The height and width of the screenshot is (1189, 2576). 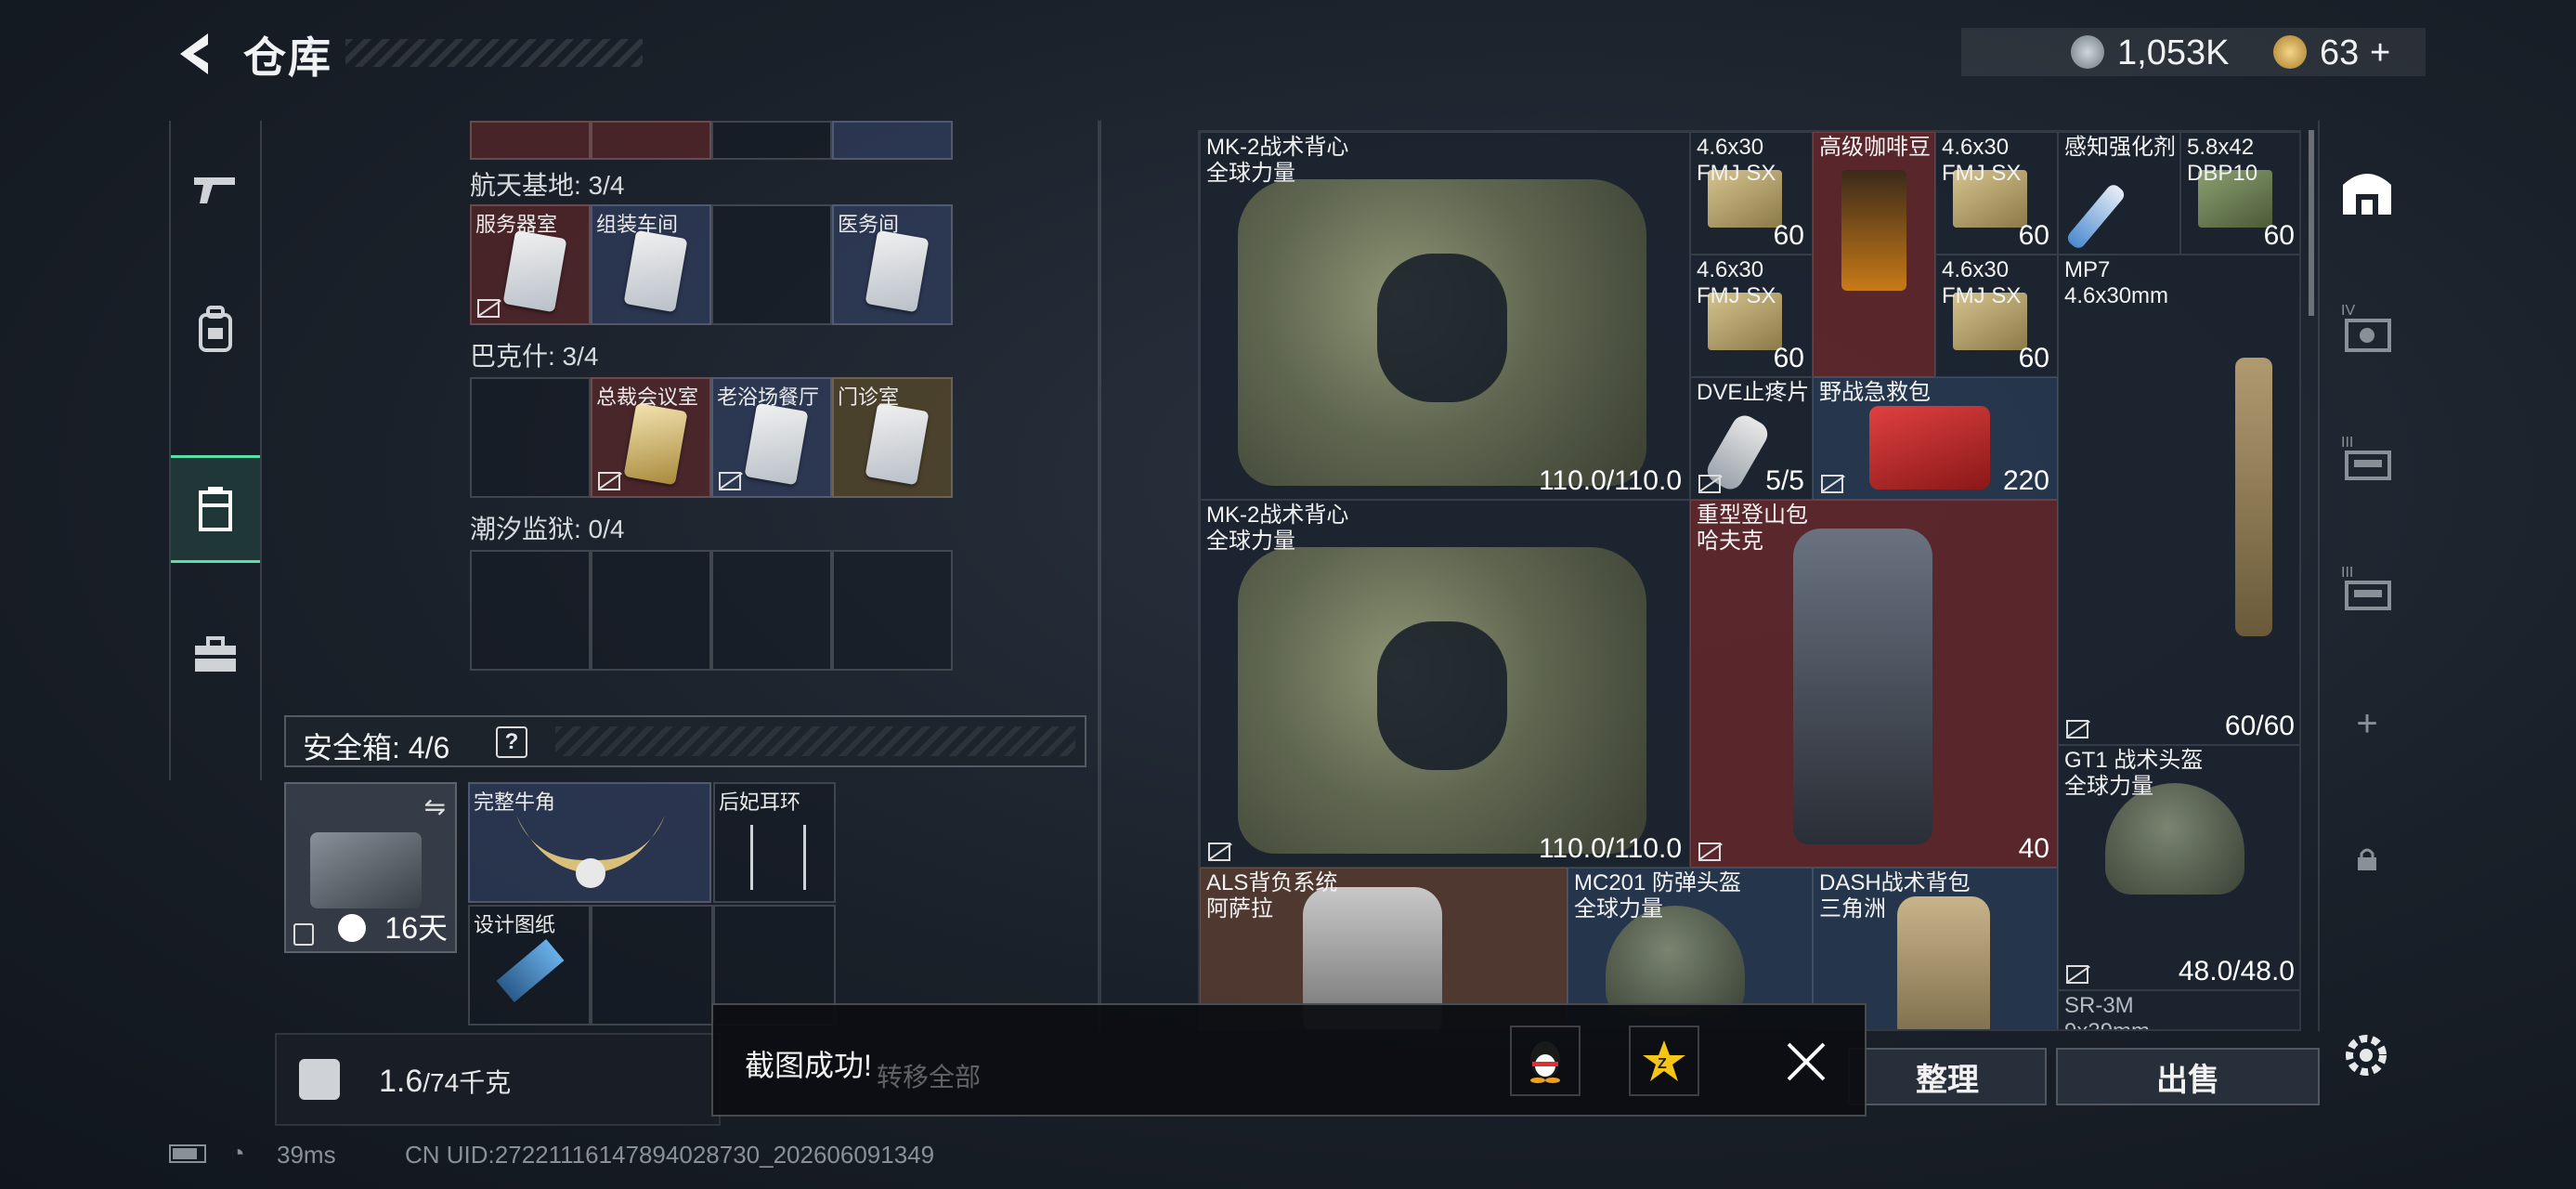 I want to click on tab-storage-3b: III, so click(x=2367, y=590).